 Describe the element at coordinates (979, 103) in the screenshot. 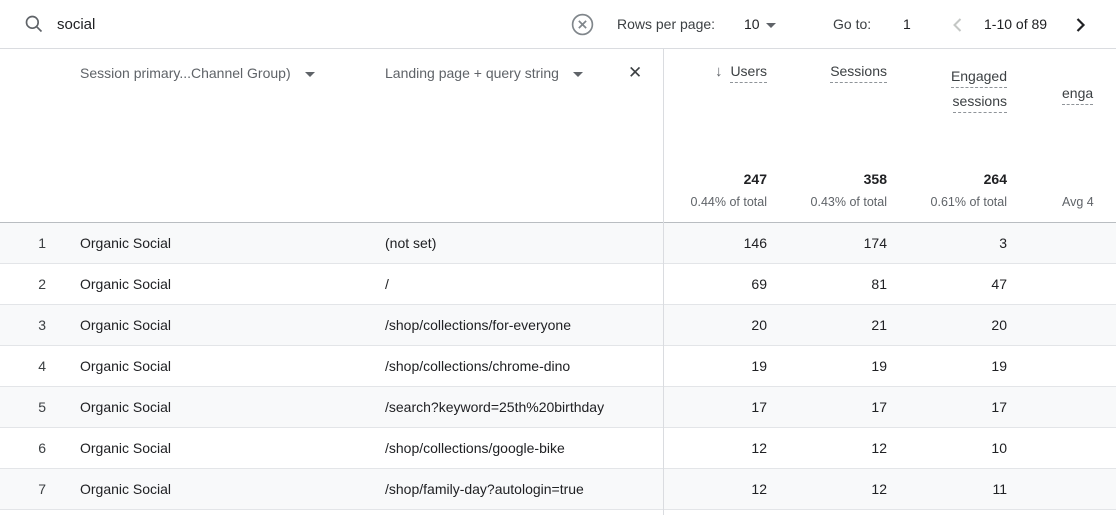

I see `column-header-engaged-line2: sessions` at that location.